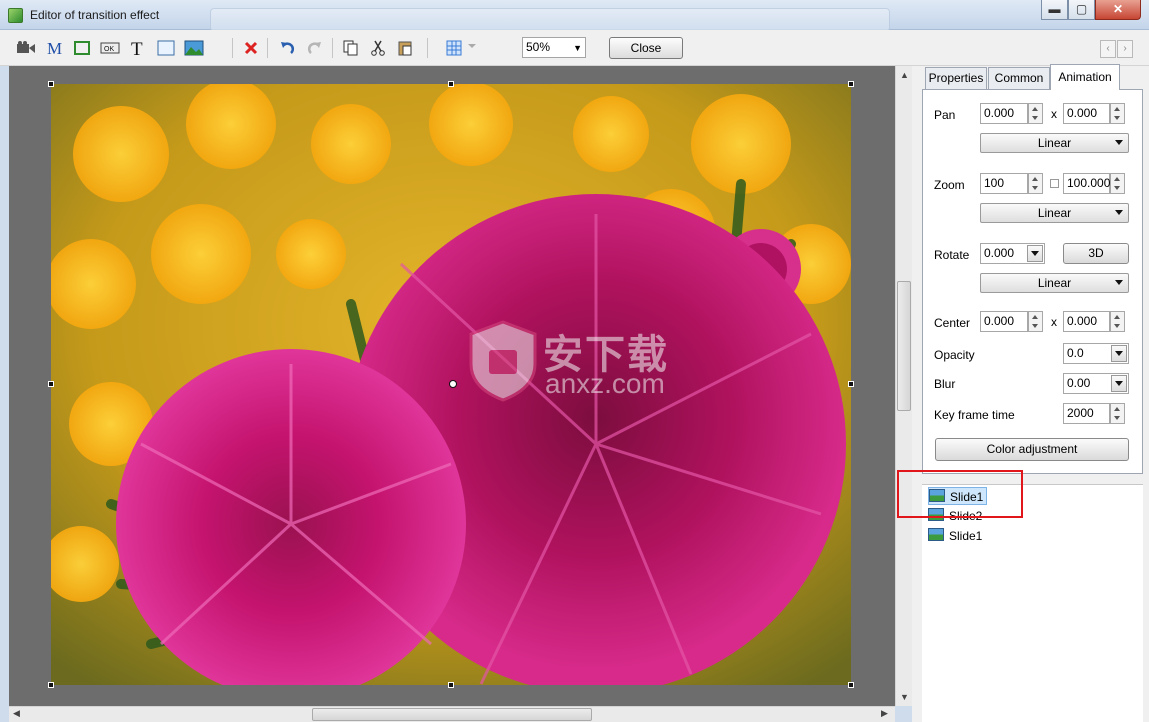 The image size is (1149, 722). Describe the element at coordinates (954, 355) in the screenshot. I see `opacity-label: Opacity` at that location.